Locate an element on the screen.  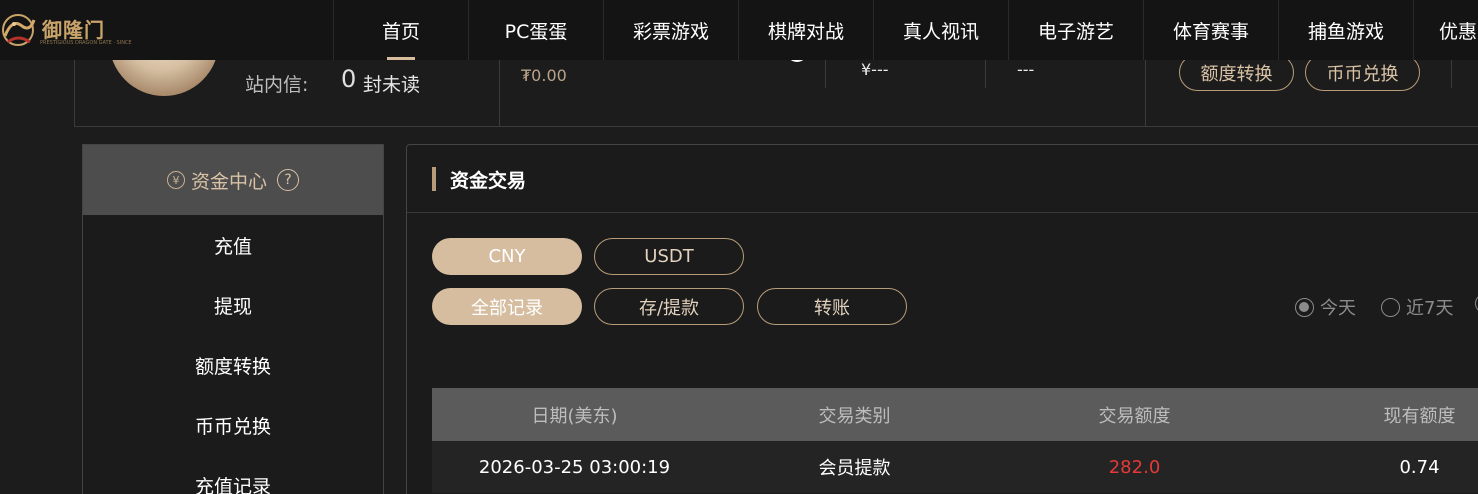
tab-currency-usdt: USDT is located at coordinates (669, 256).